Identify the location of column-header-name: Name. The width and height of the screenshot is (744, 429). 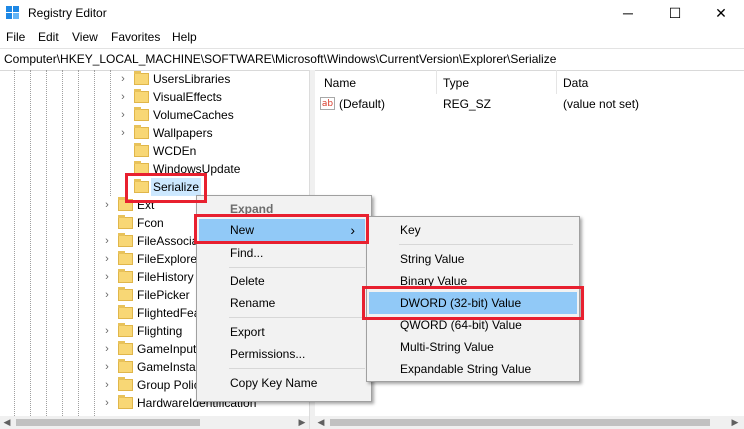
(340, 83).